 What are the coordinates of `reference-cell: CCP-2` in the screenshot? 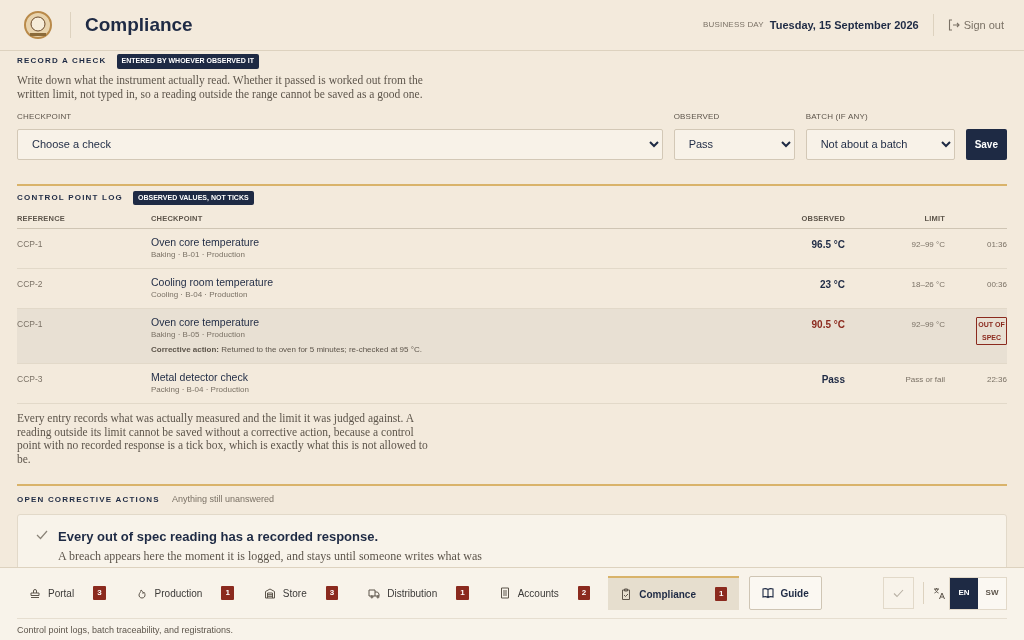 It's located at (30, 284).